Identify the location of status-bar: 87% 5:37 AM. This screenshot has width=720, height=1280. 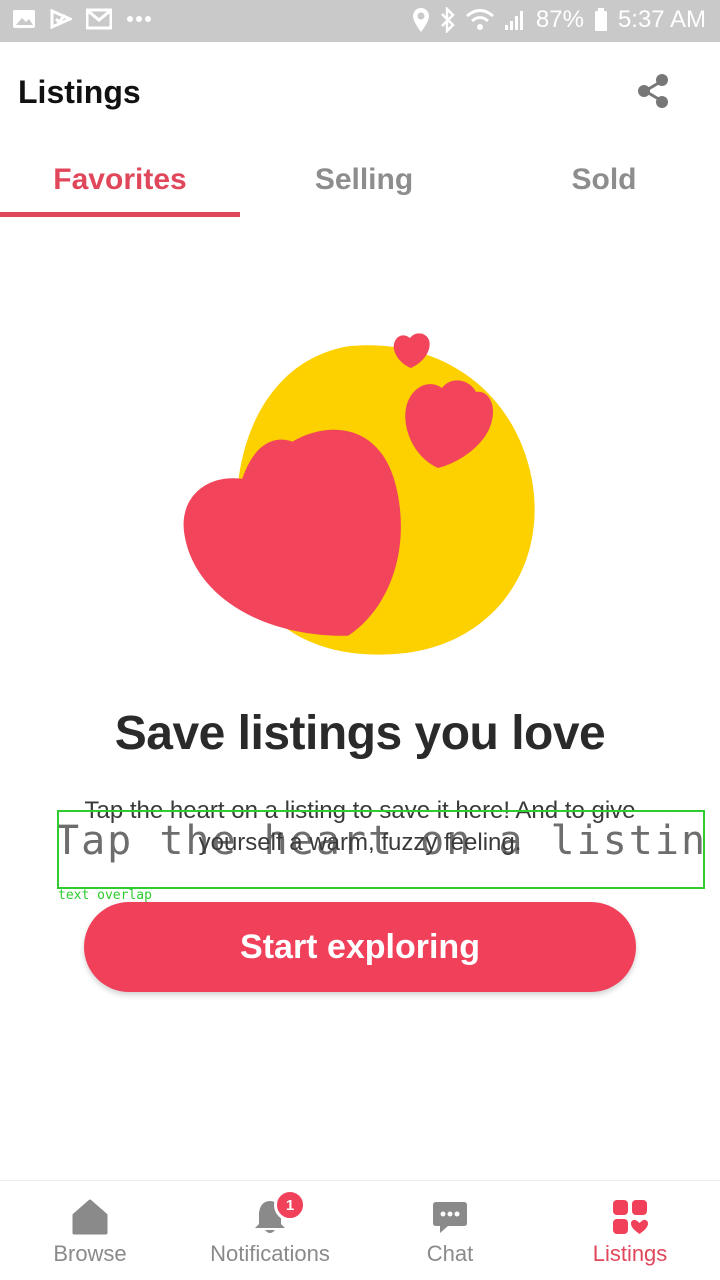
(360, 21).